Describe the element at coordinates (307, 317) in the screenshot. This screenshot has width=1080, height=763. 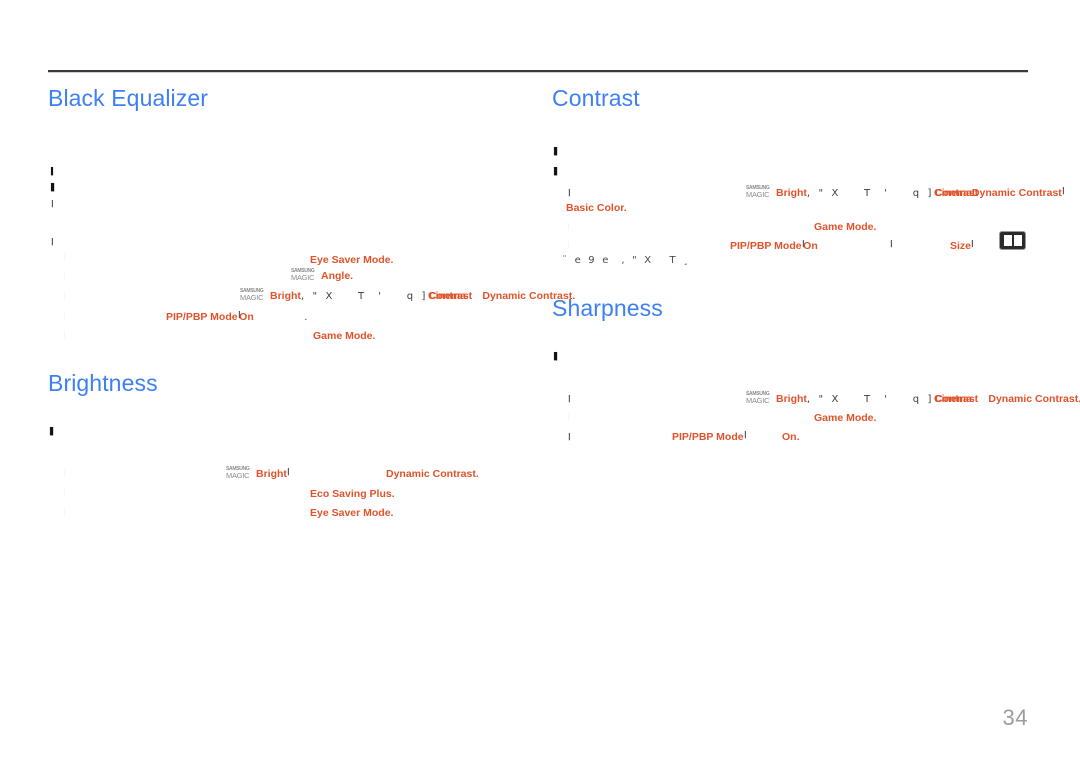
I see `garbled-text: .` at that location.